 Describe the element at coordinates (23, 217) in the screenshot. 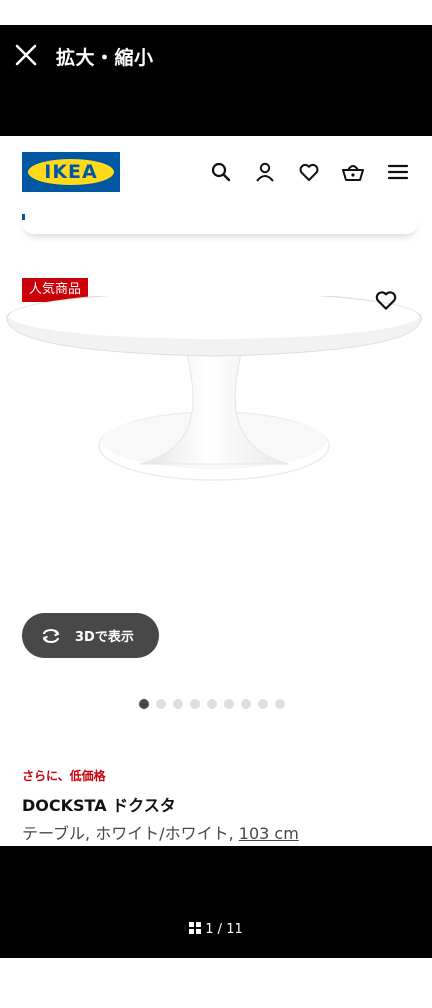

I see `sub-bar-marker` at that location.